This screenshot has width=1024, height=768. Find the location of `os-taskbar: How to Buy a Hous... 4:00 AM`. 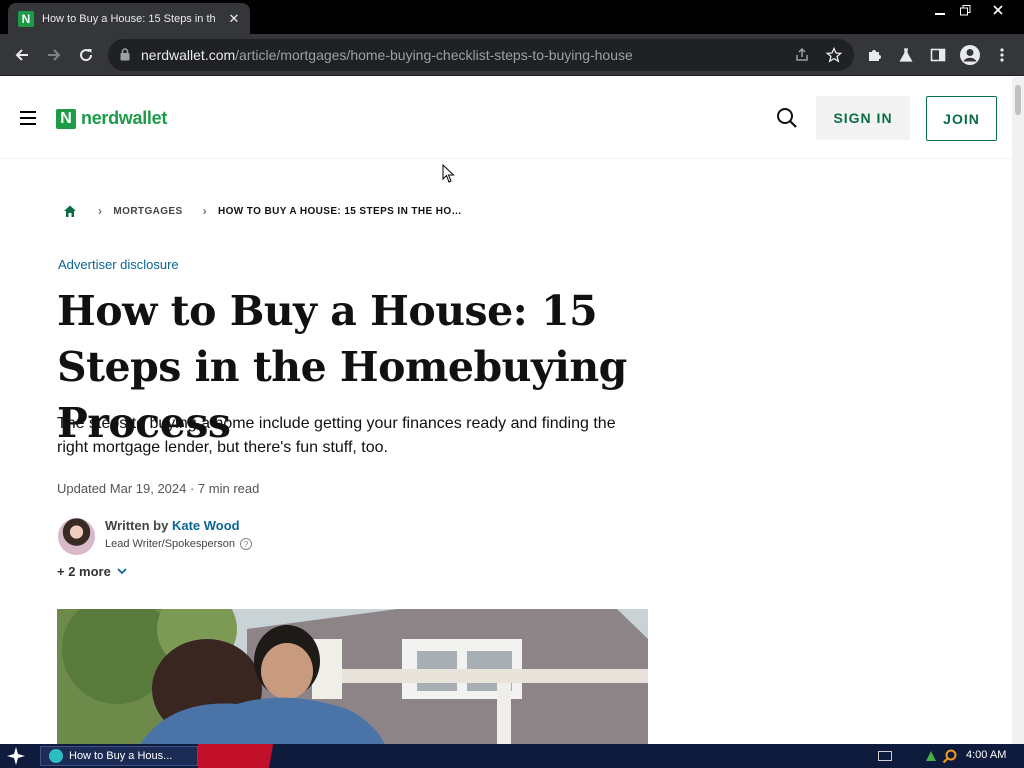

os-taskbar: How to Buy a Hous... 4:00 AM is located at coordinates (512, 756).